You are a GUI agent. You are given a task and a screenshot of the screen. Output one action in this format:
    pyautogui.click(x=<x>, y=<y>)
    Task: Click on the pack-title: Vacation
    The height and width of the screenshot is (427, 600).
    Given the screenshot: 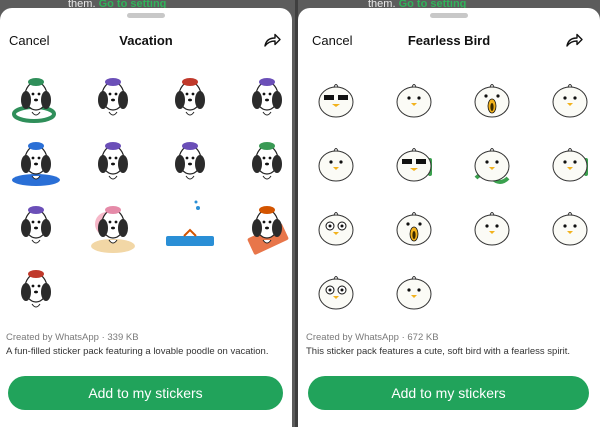 What is the action you would take?
    pyautogui.click(x=146, y=40)
    